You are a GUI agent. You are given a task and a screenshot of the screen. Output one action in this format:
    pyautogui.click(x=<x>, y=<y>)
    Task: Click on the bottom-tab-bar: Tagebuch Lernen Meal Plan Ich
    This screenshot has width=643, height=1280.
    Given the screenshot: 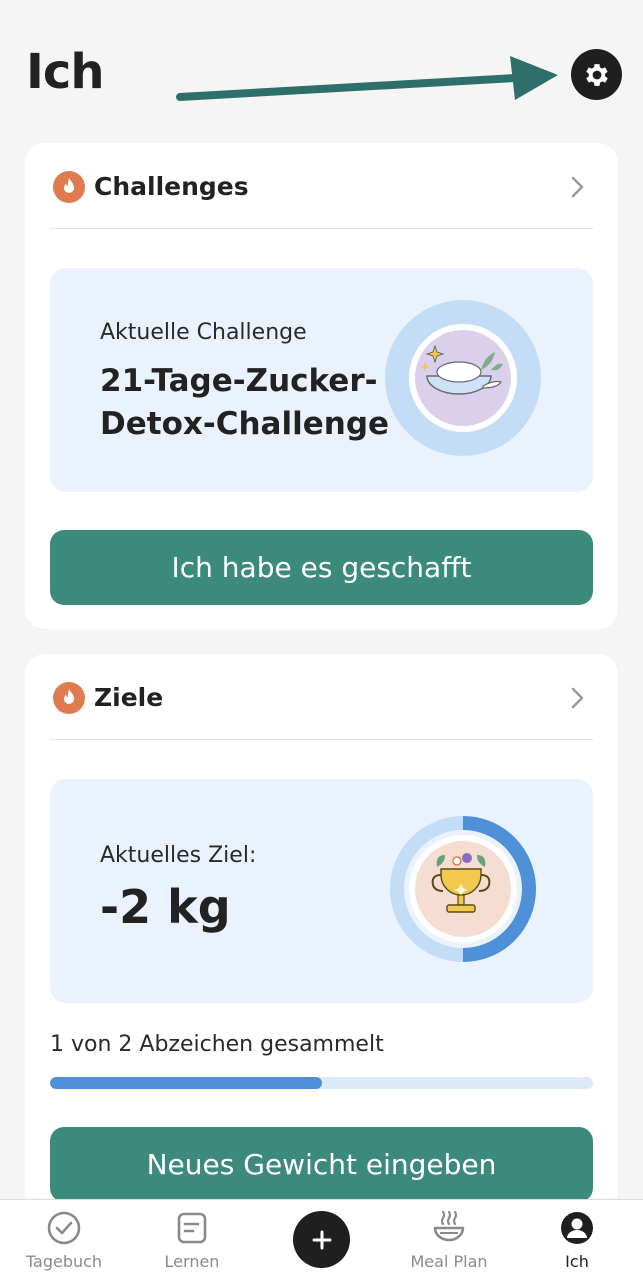 What is the action you would take?
    pyautogui.click(x=321, y=1239)
    